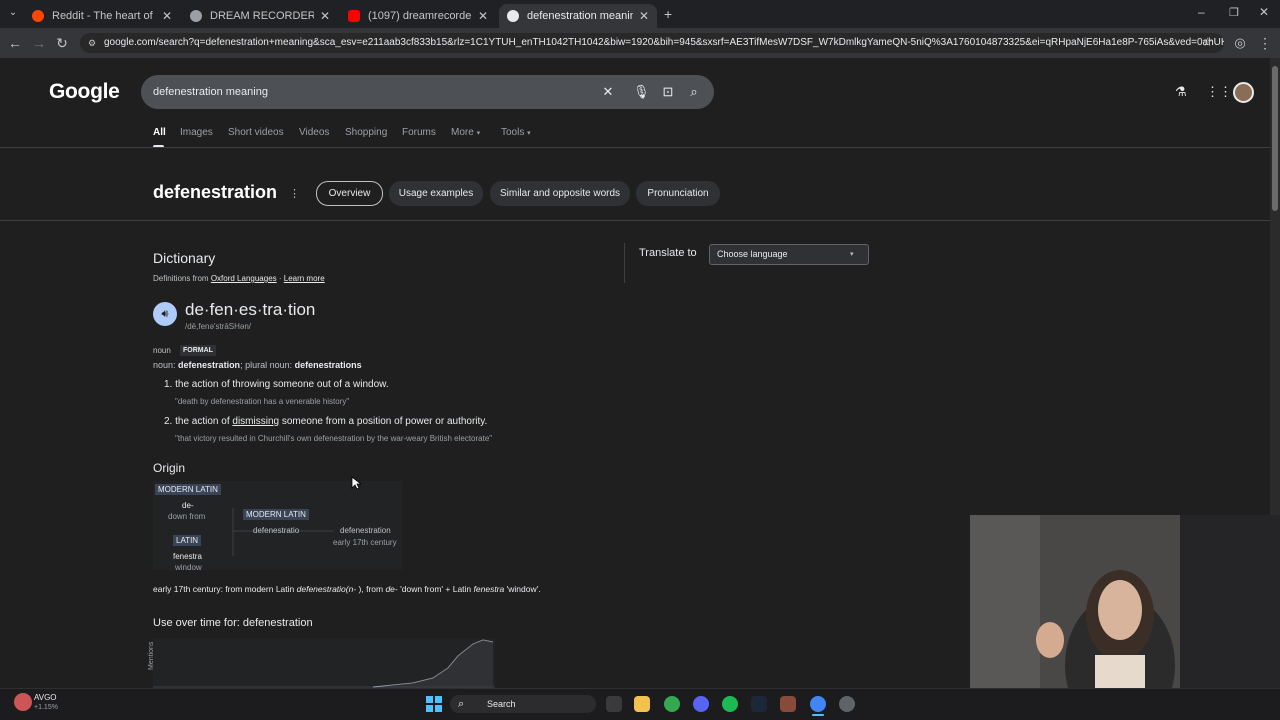 This screenshot has width=1280, height=720. What do you see at coordinates (256, 132) in the screenshot?
I see `tab-short-videos: Short videos` at bounding box center [256, 132].